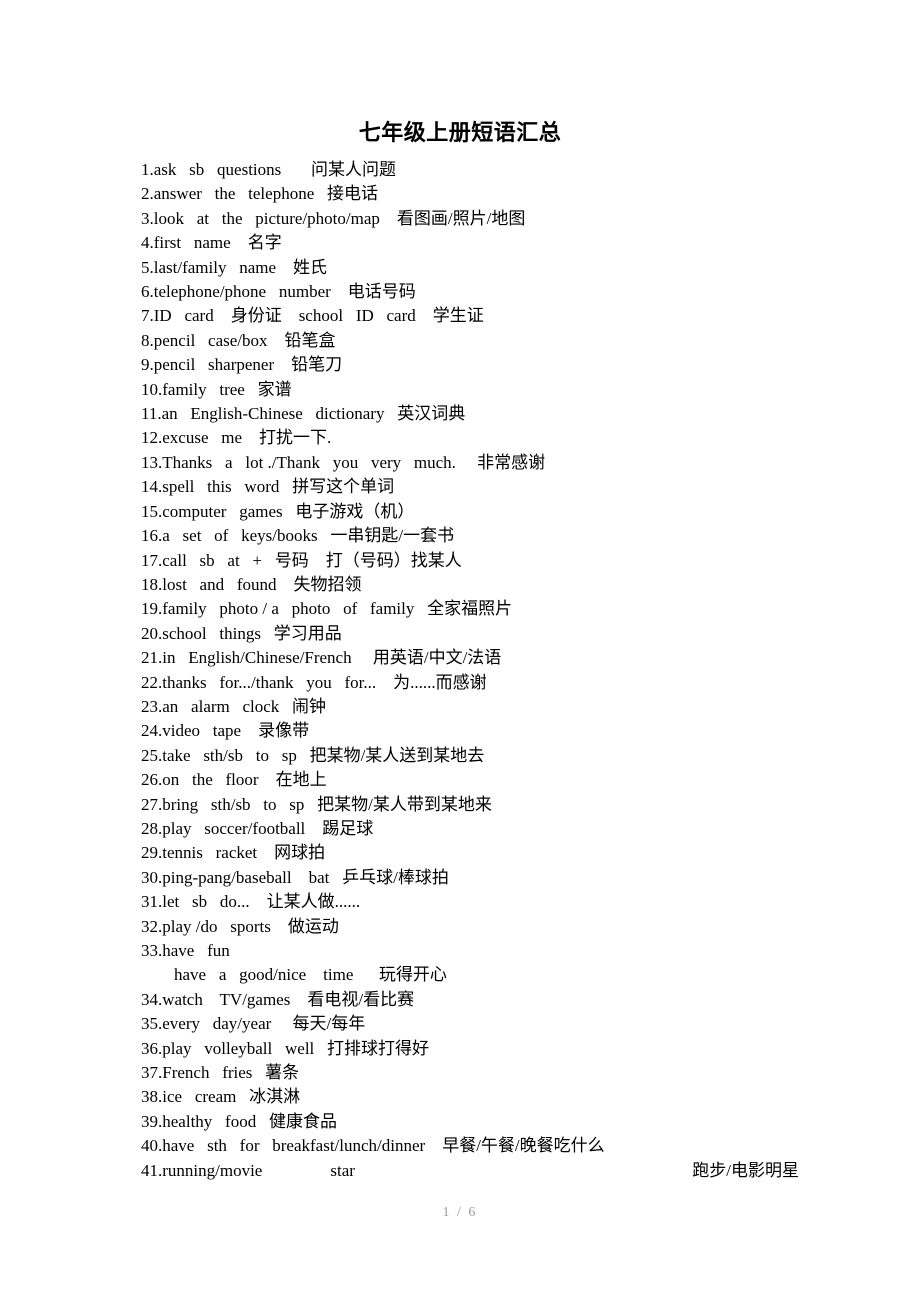  Describe the element at coordinates (278, 511) in the screenshot. I see `list-item: 15.computer games 电子游戏（机）` at that location.